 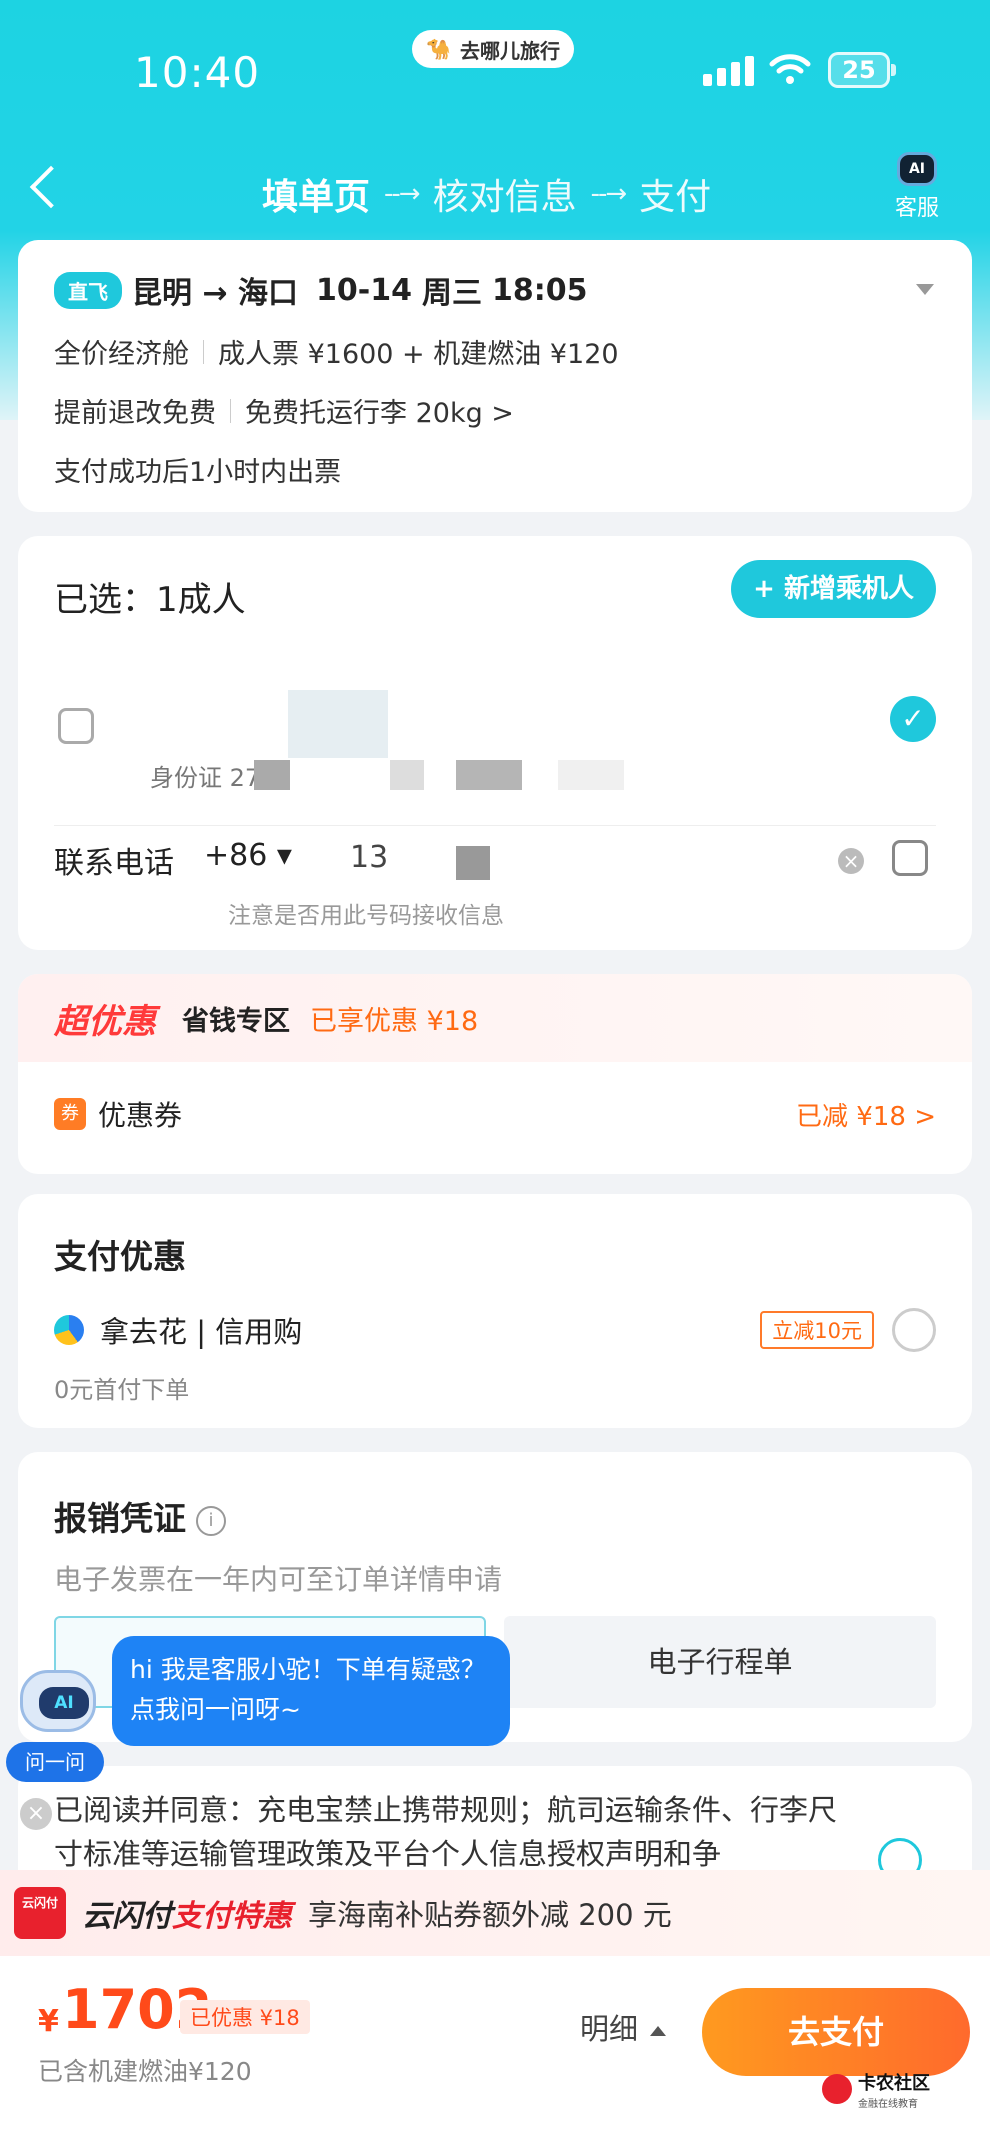 What do you see at coordinates (245, 2017) in the screenshot?
I see `saved-badge: 已优惠 ¥18` at bounding box center [245, 2017].